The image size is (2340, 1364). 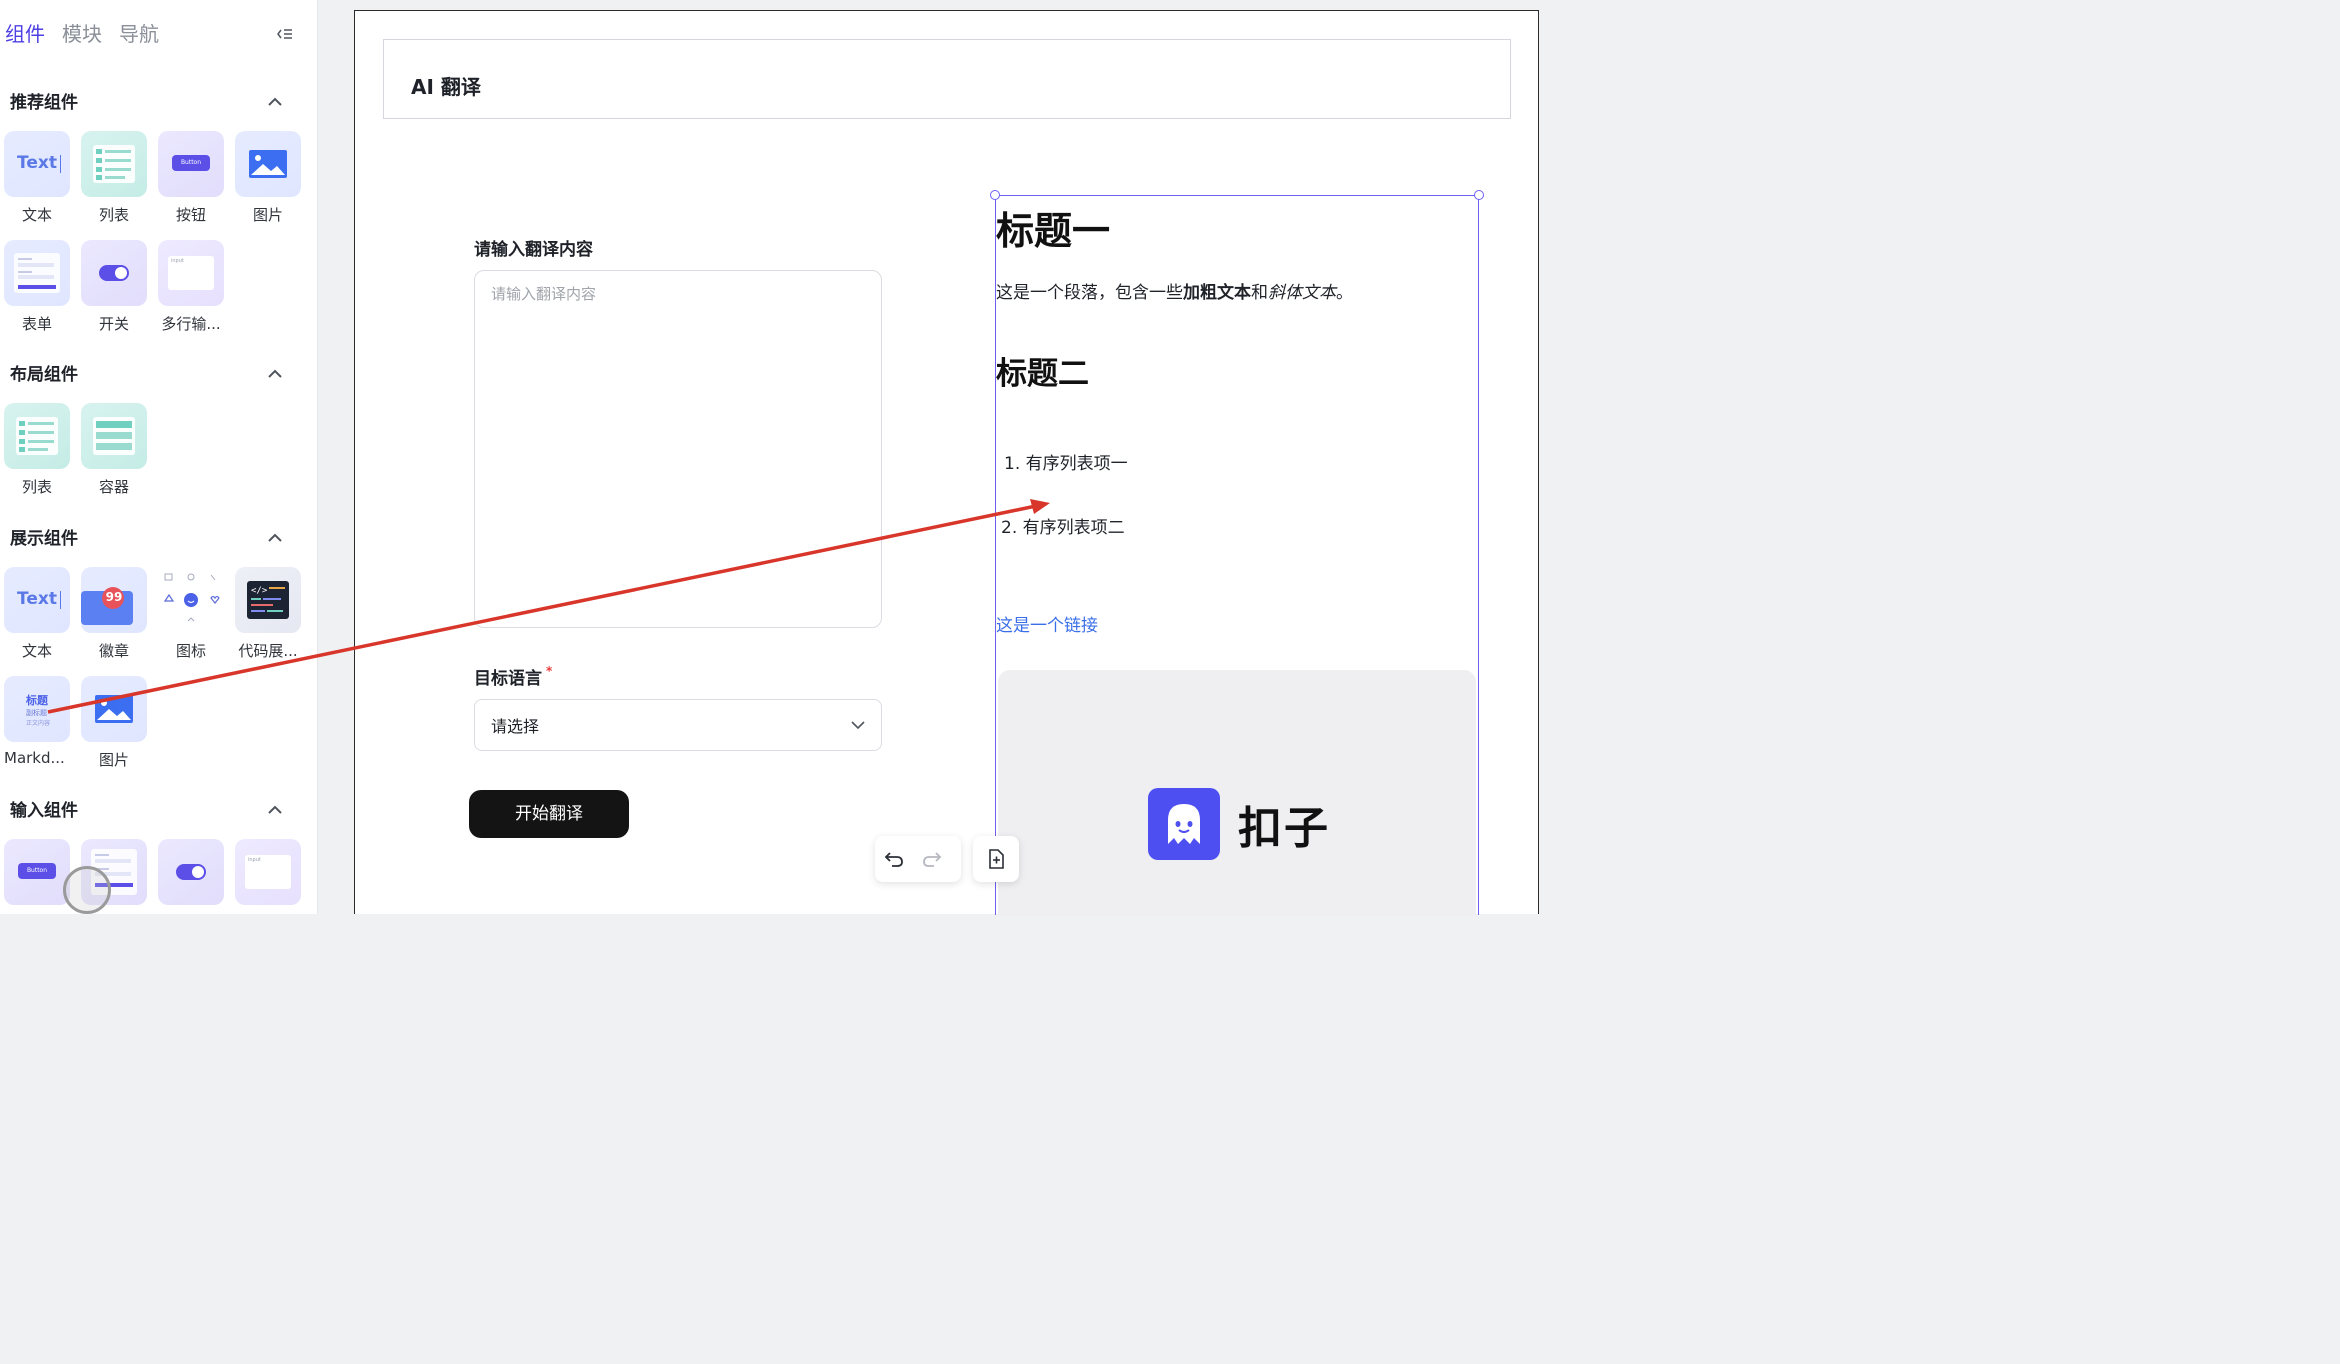 I want to click on component-card-layout-list, so click(x=37, y=436).